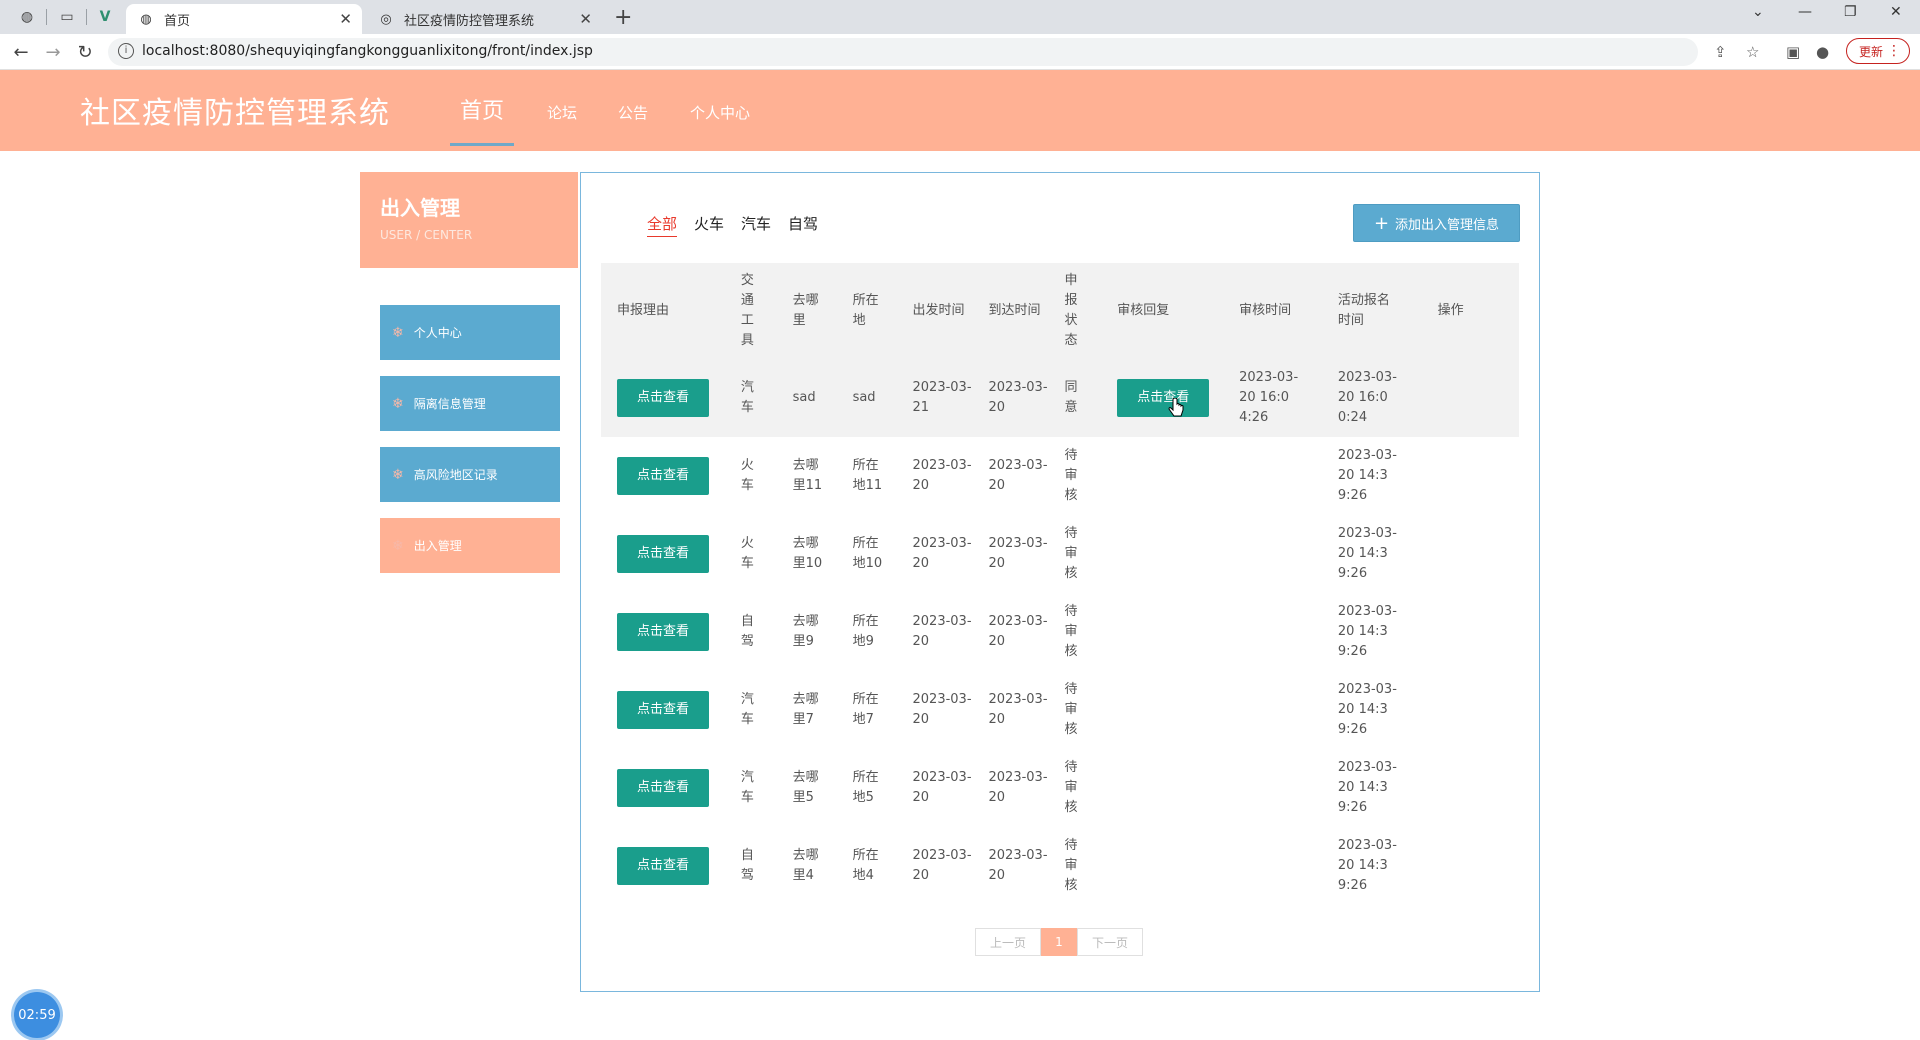 The image size is (1920, 1040). What do you see at coordinates (1071, 310) in the screenshot?
I see `header-status-text: 申报状态` at bounding box center [1071, 310].